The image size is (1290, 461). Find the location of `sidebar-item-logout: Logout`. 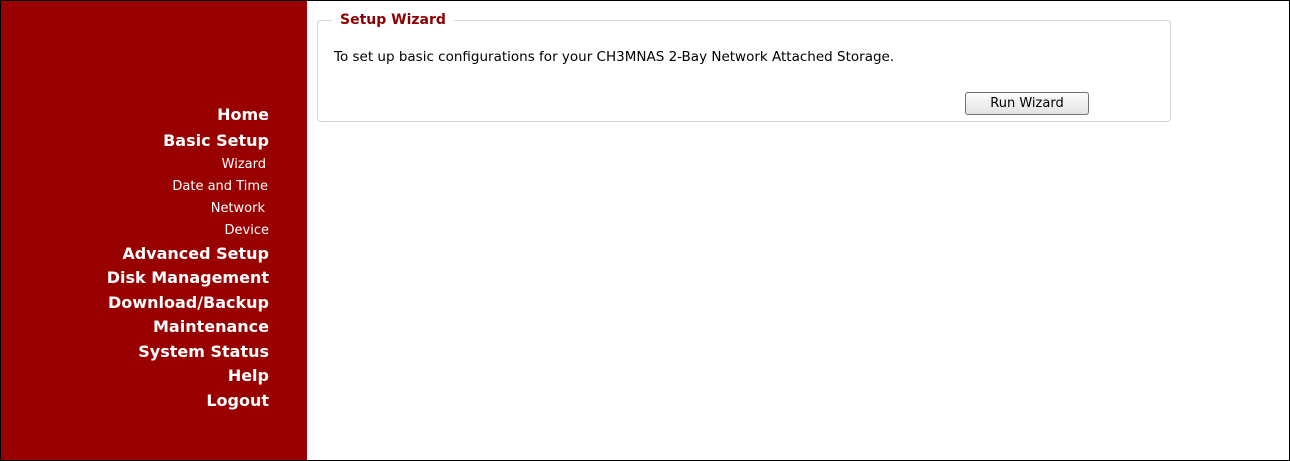

sidebar-item-logout: Logout is located at coordinates (188, 401).